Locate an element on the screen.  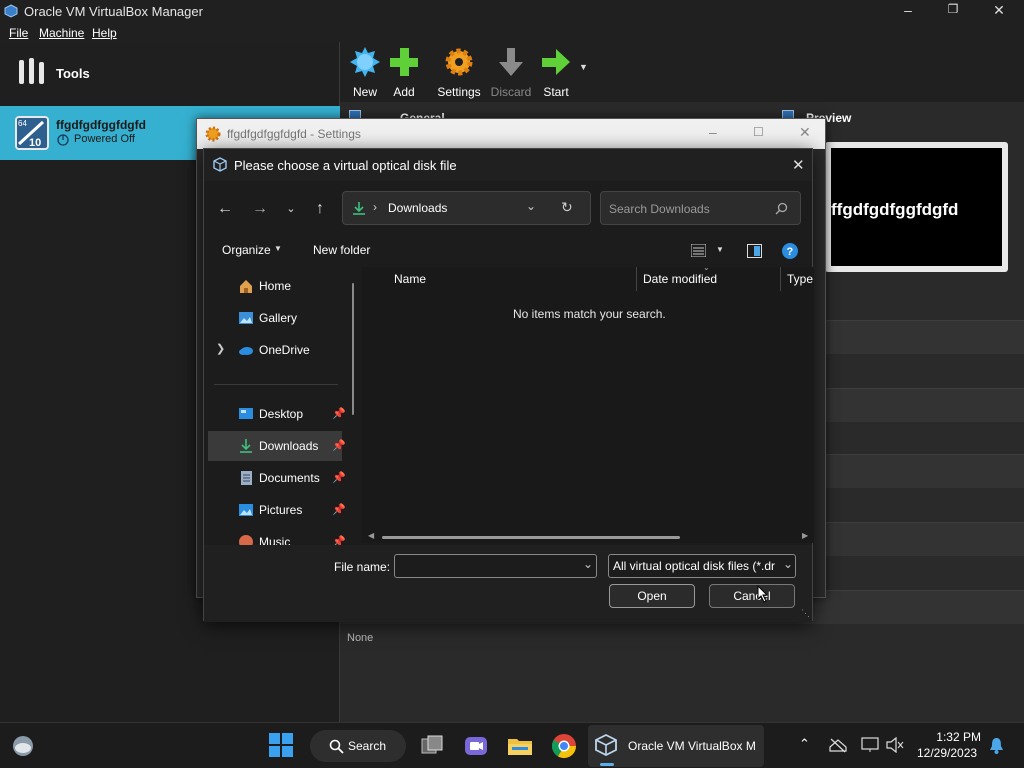
taskbar-search-box: Search is located at coordinates (358, 746).